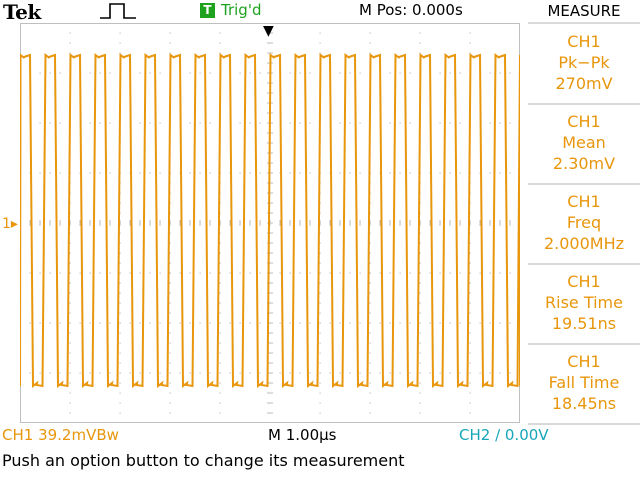 Image resolution: width=640 pixels, height=480 pixels. What do you see at coordinates (584, 11) in the screenshot?
I see `menu-title: MEASURE` at bounding box center [584, 11].